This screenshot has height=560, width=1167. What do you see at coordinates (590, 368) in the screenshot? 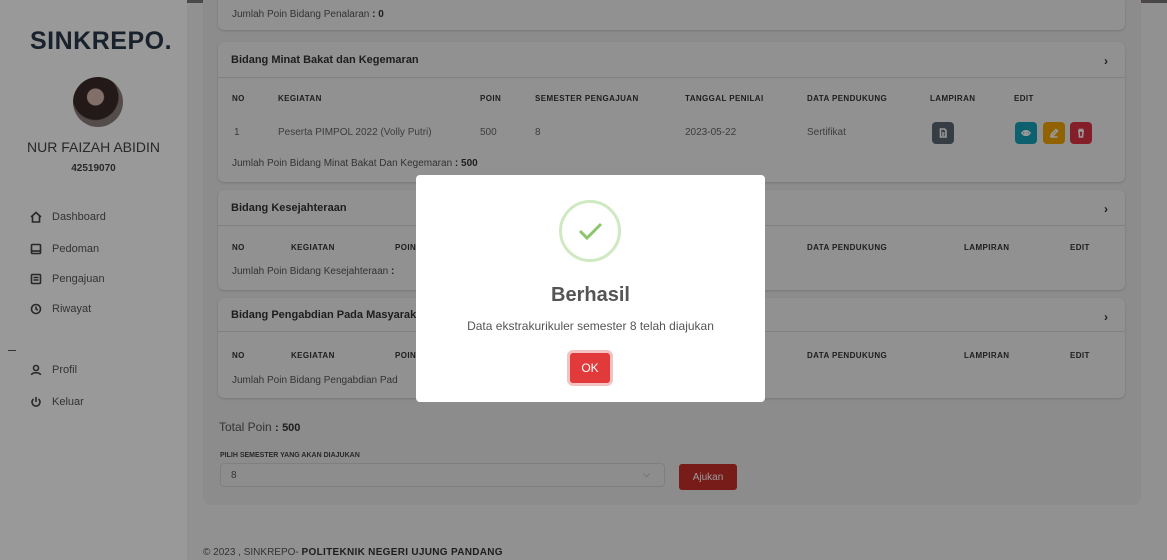
I see `ok-button: OK` at bounding box center [590, 368].